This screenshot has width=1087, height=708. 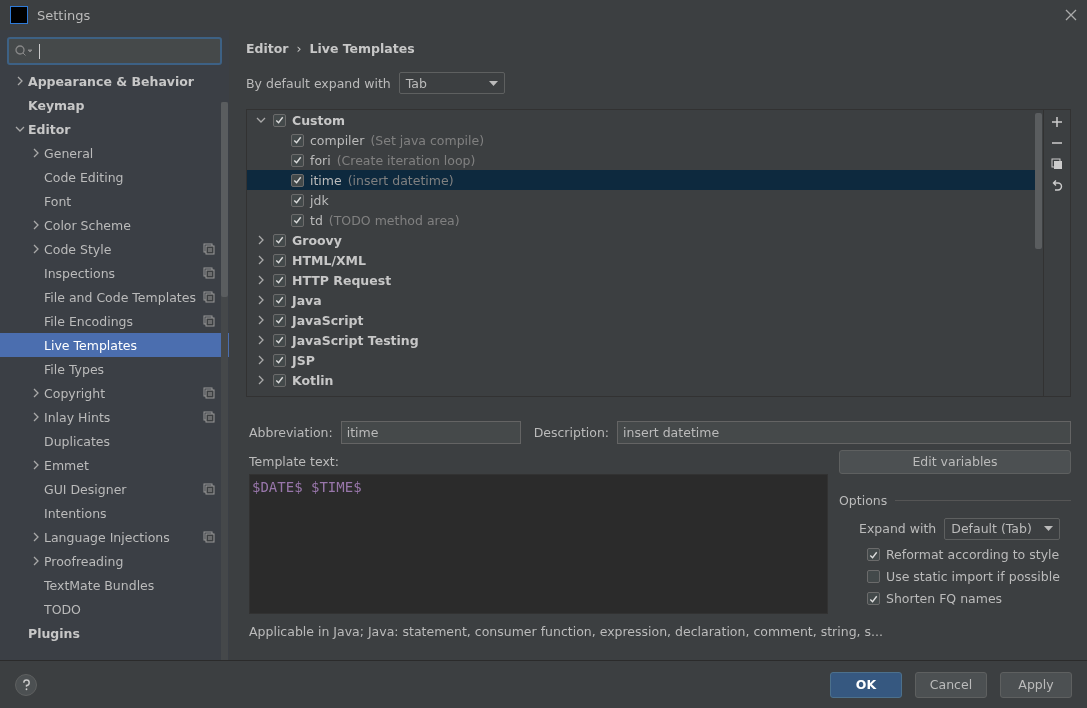 What do you see at coordinates (114, 465) in the screenshot?
I see `sidebar-item: Emmet` at bounding box center [114, 465].